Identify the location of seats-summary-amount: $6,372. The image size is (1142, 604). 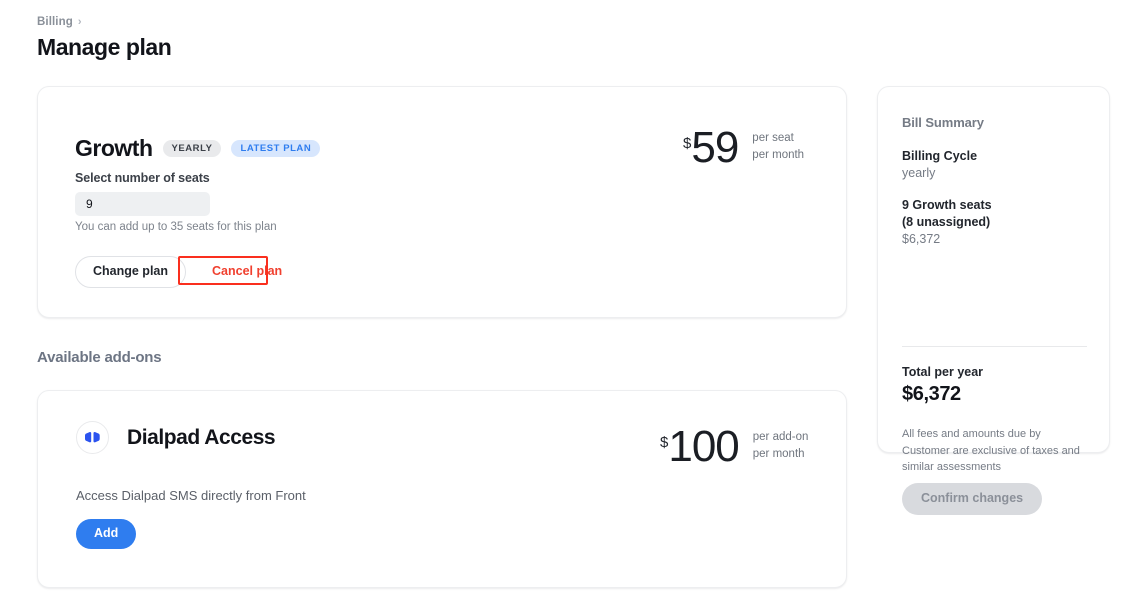
(921, 238).